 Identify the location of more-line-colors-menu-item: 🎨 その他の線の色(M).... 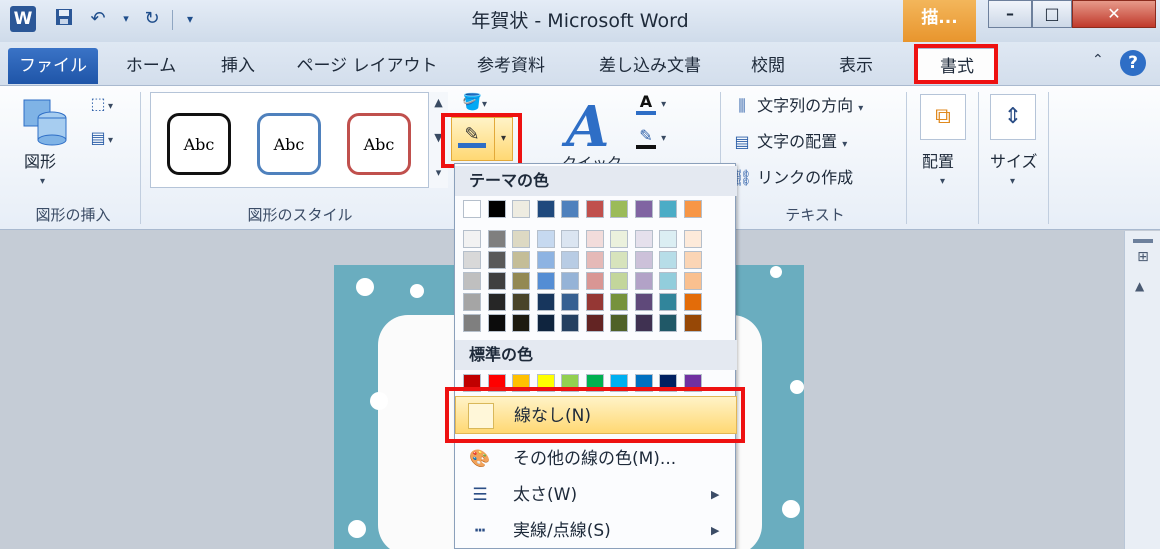
(596, 459).